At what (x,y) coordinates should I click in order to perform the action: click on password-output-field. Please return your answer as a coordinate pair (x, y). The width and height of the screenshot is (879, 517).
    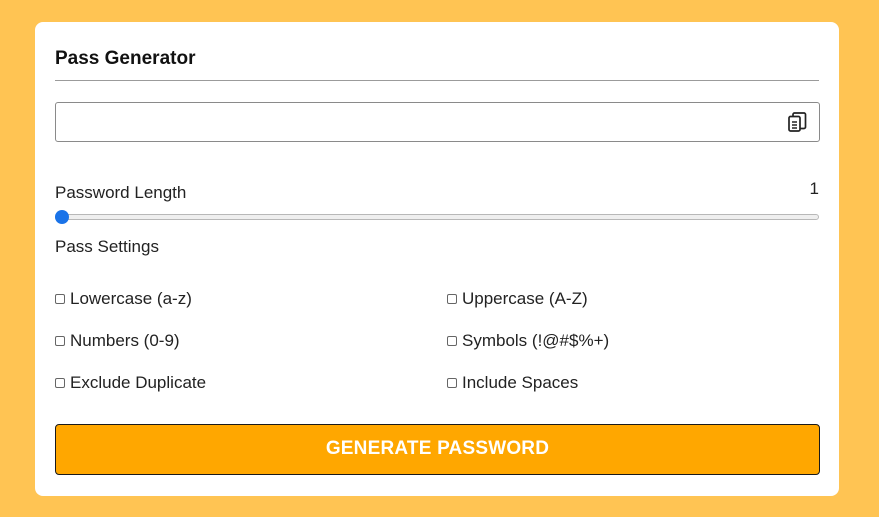
    Looking at the image, I should click on (437, 122).